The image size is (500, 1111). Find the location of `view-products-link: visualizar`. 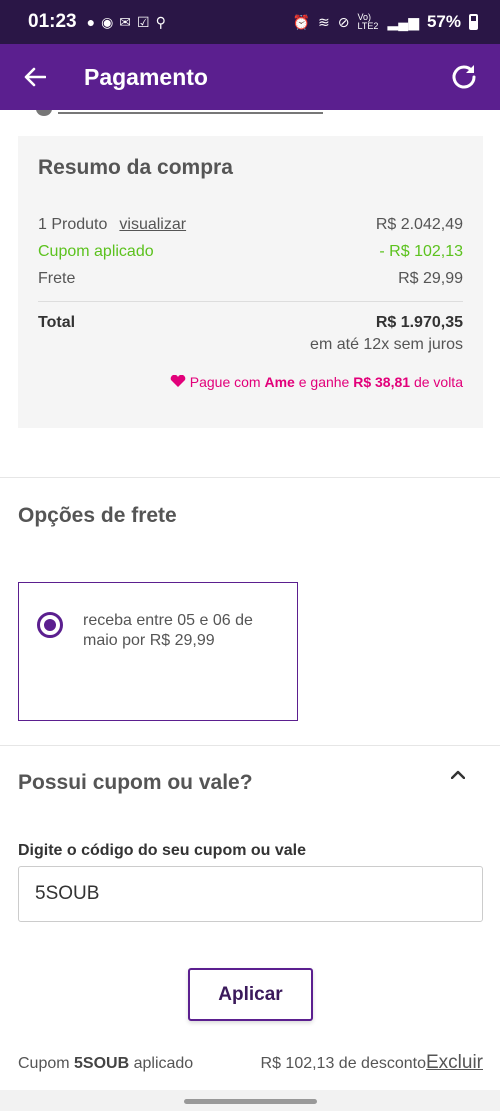

view-products-link: visualizar is located at coordinates (152, 224).